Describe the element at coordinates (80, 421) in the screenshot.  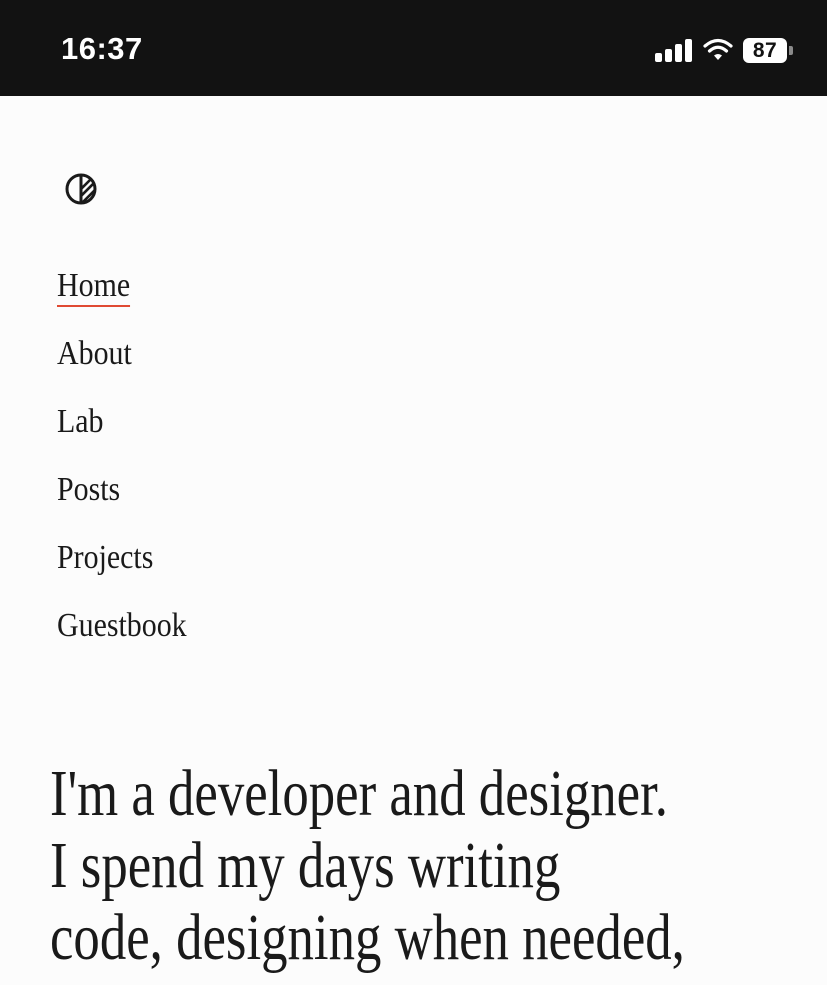
I see `nav-item-label: Lab` at that location.